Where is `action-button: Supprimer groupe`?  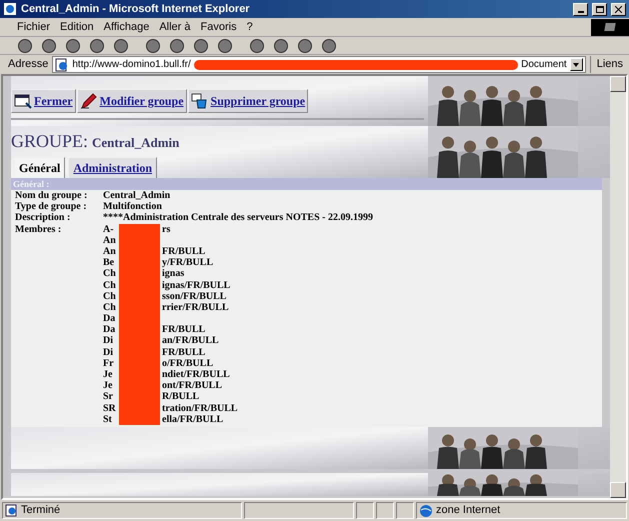 action-button: Supprimer groupe is located at coordinates (248, 101).